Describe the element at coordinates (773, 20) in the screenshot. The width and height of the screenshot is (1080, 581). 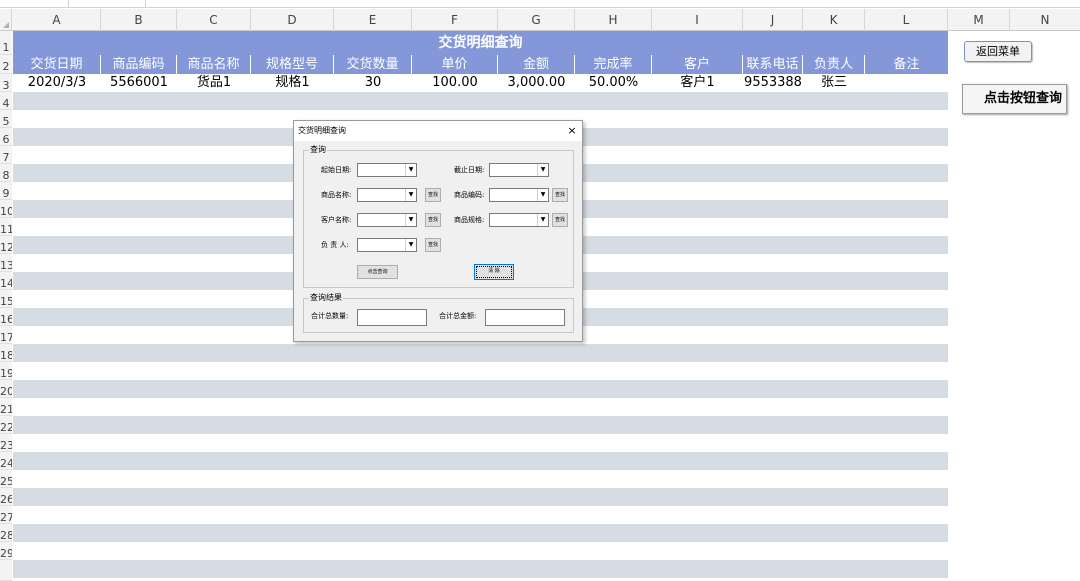
I see `column-header-j: J` at that location.